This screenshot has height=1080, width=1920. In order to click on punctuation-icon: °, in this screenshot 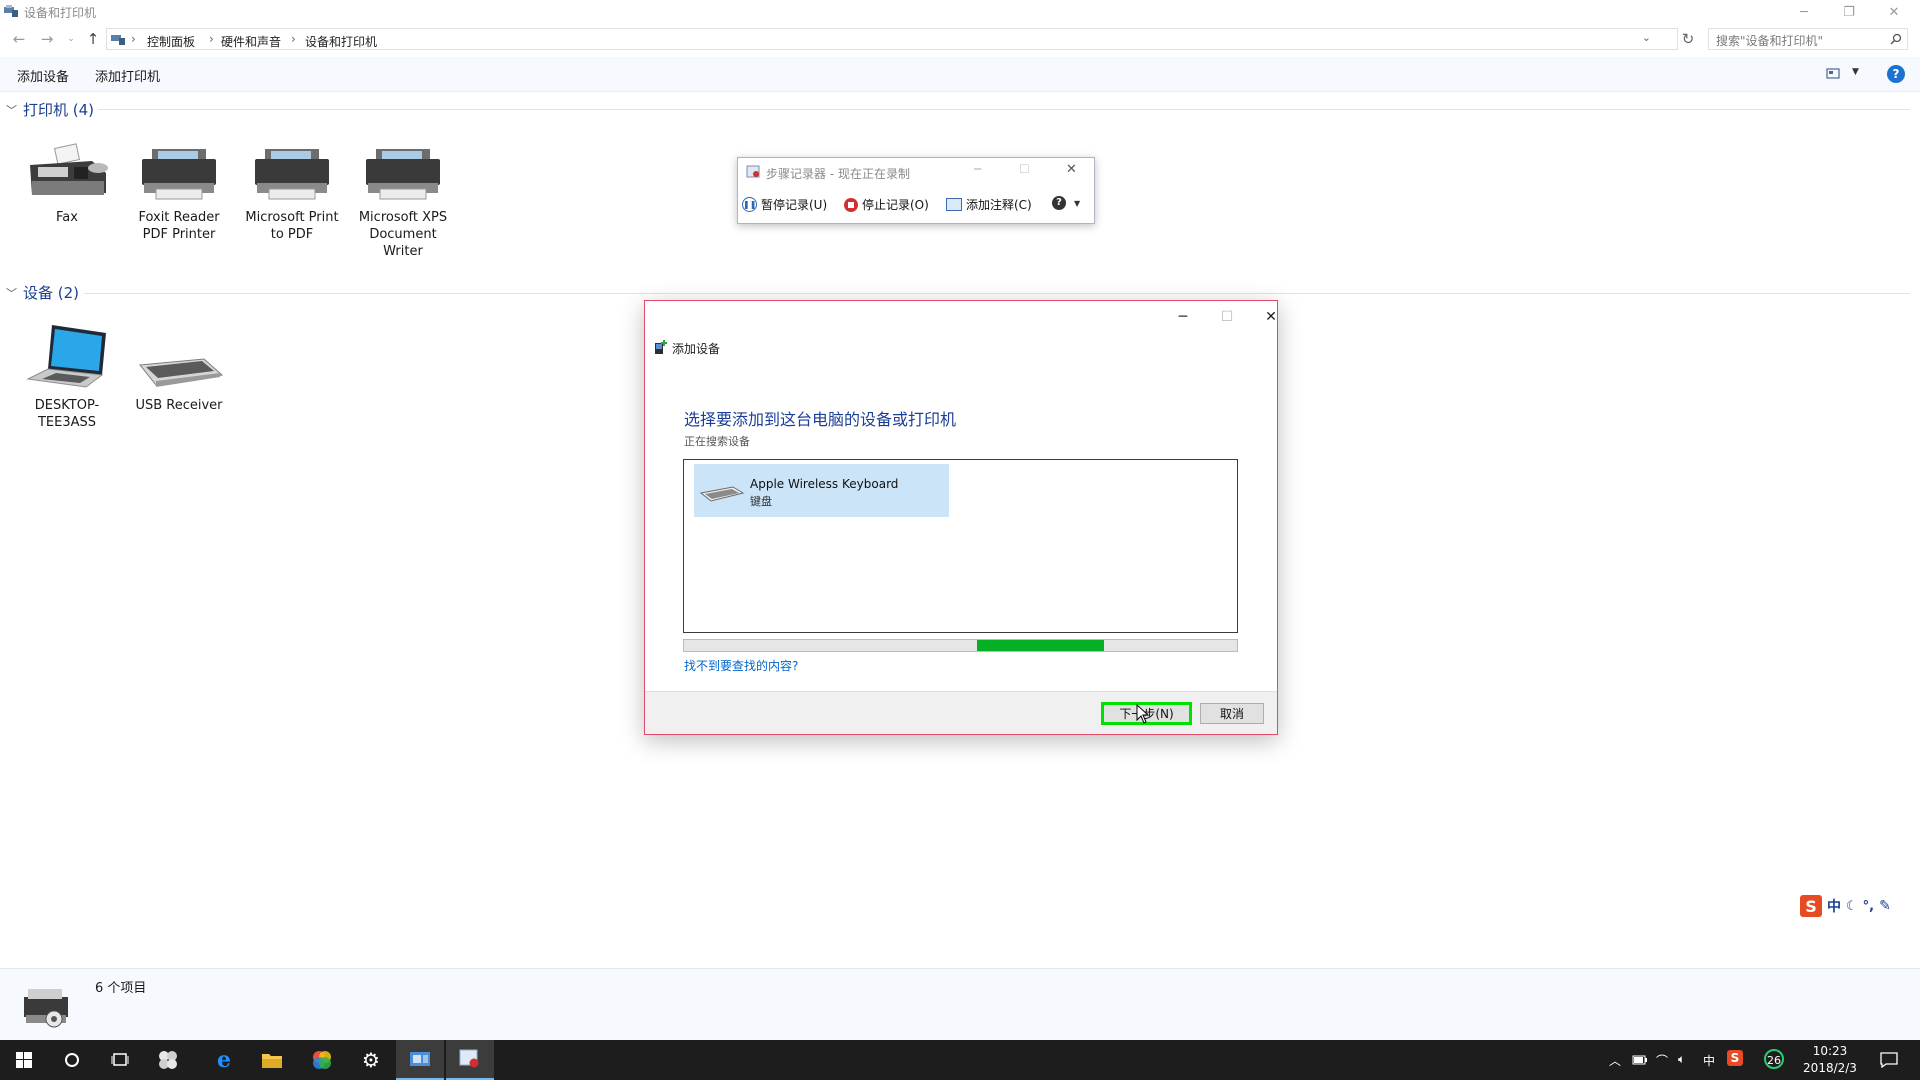, I will do `click(1868, 906)`.